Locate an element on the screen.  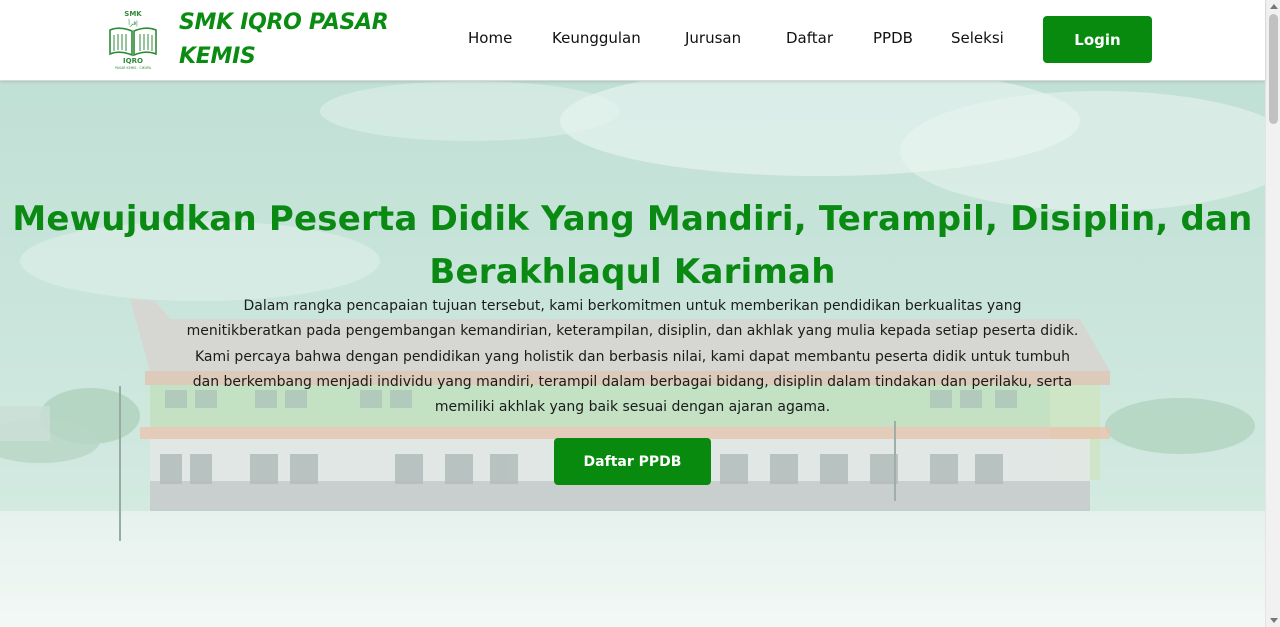
nav-jurusan: Jurusan is located at coordinates (713, 38).